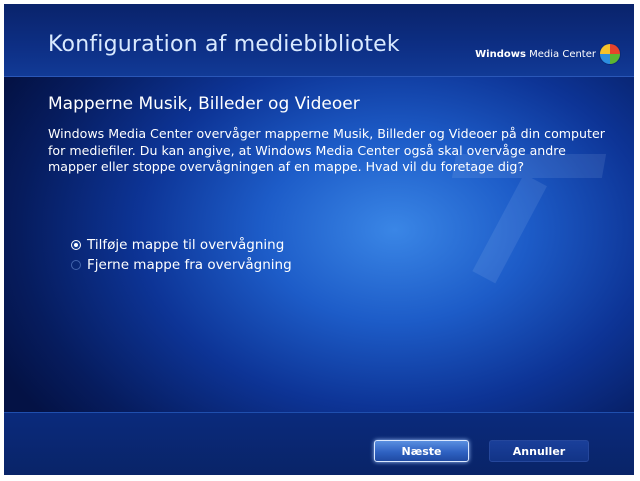 The height and width of the screenshot is (481, 640). I want to click on brand: Windows Media Center, so click(547, 54).